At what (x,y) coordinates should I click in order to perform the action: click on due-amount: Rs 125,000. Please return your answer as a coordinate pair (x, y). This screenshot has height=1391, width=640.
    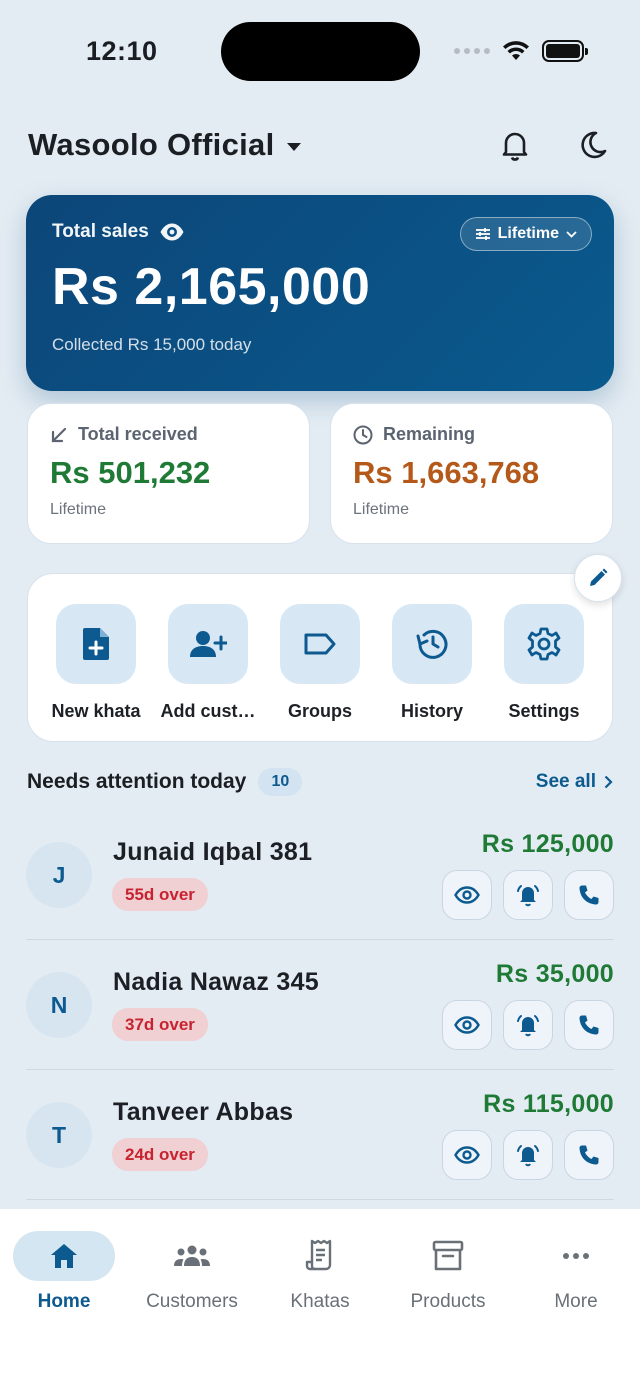
    Looking at the image, I should click on (547, 844).